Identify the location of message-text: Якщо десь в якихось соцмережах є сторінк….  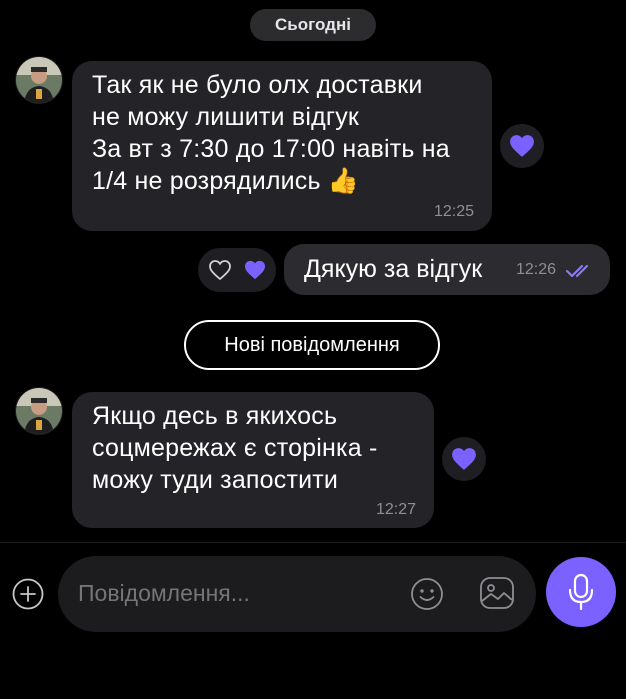
(235, 448).